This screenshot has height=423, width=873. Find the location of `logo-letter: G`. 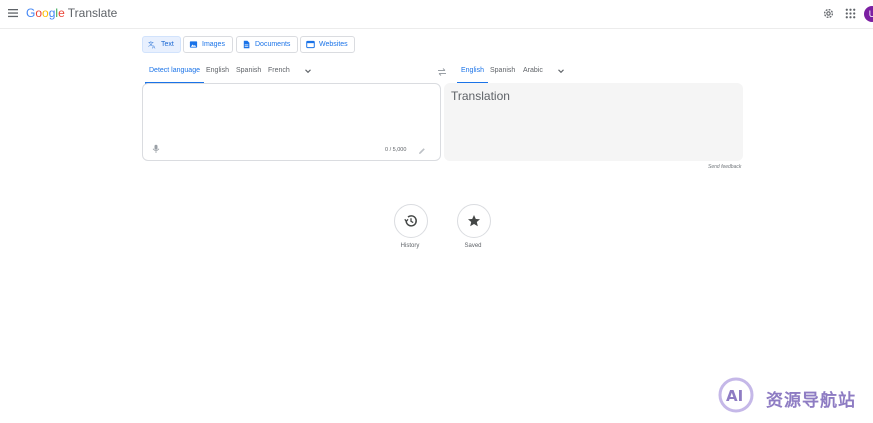

logo-letter: G is located at coordinates (31, 13).